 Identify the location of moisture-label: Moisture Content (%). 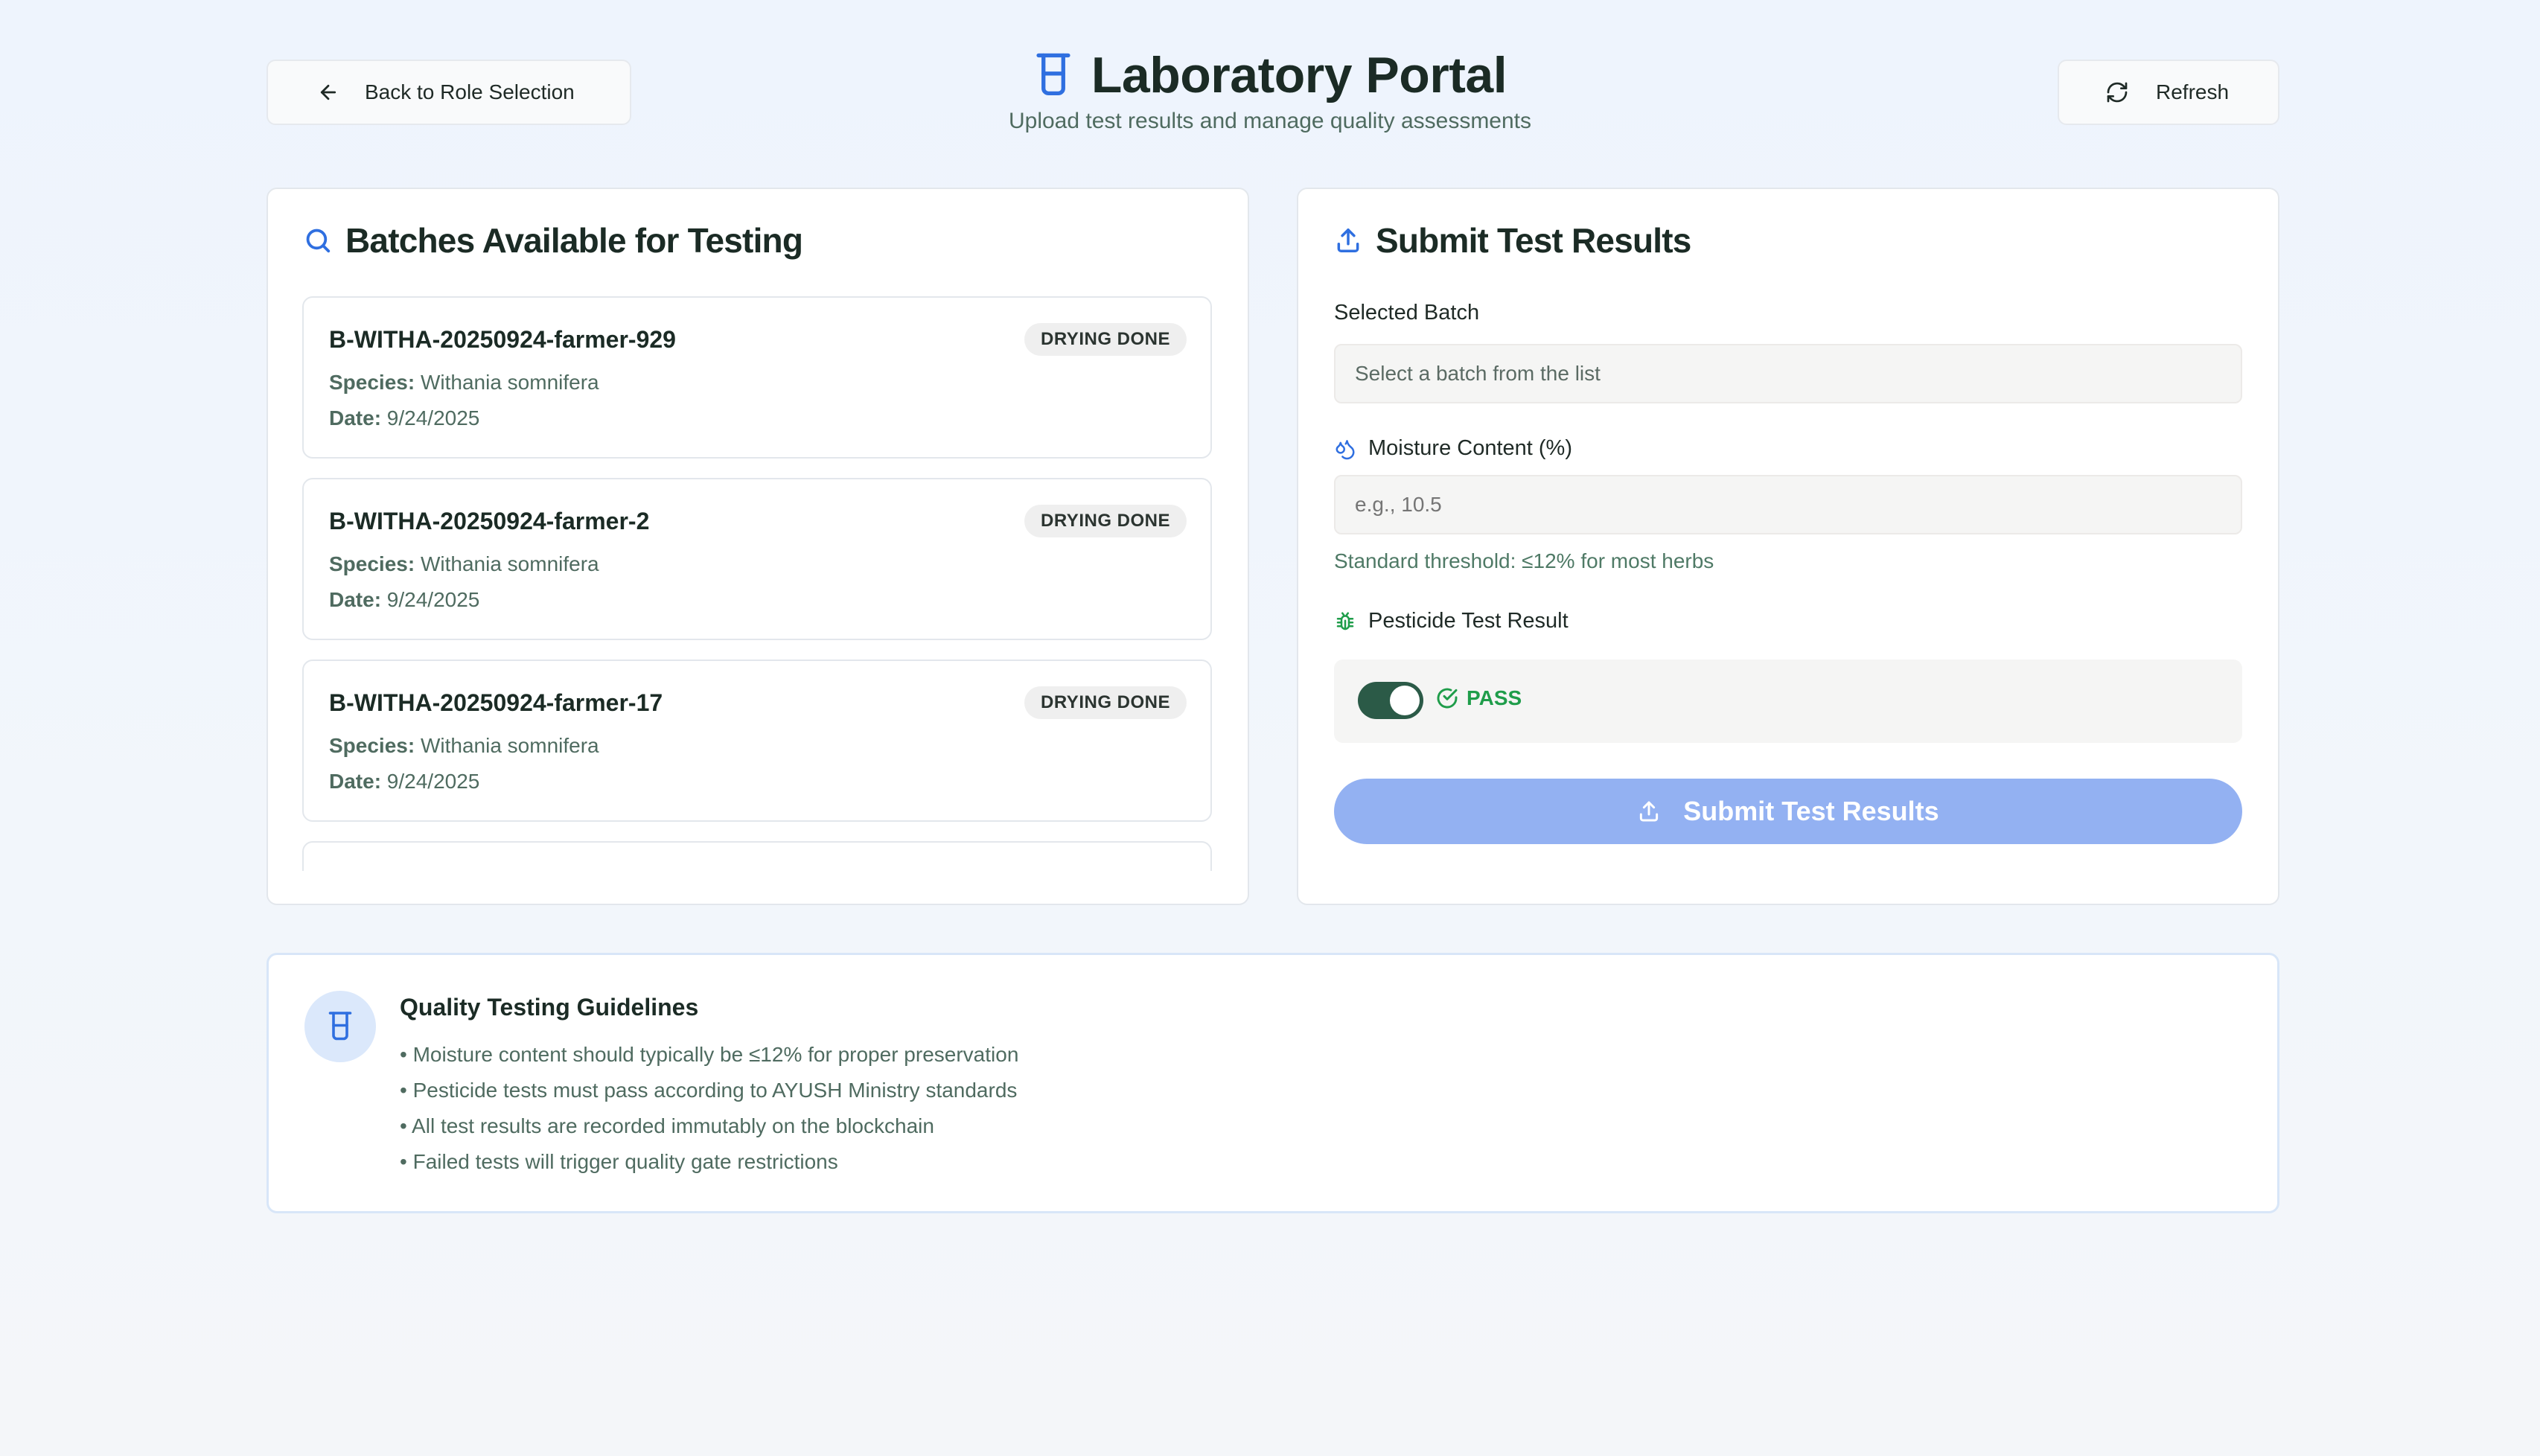
(1453, 448).